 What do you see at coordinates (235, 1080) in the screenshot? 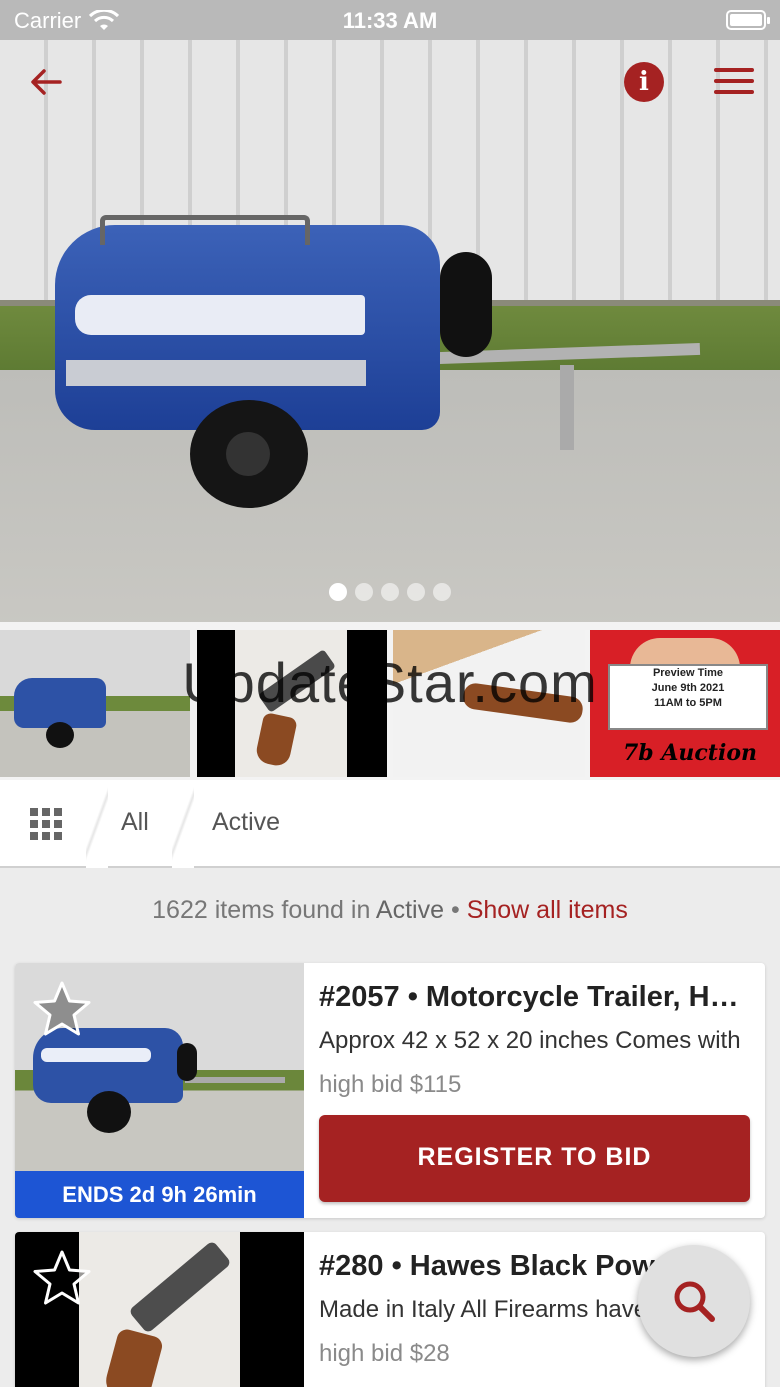
I see `lot-image-tongue` at bounding box center [235, 1080].